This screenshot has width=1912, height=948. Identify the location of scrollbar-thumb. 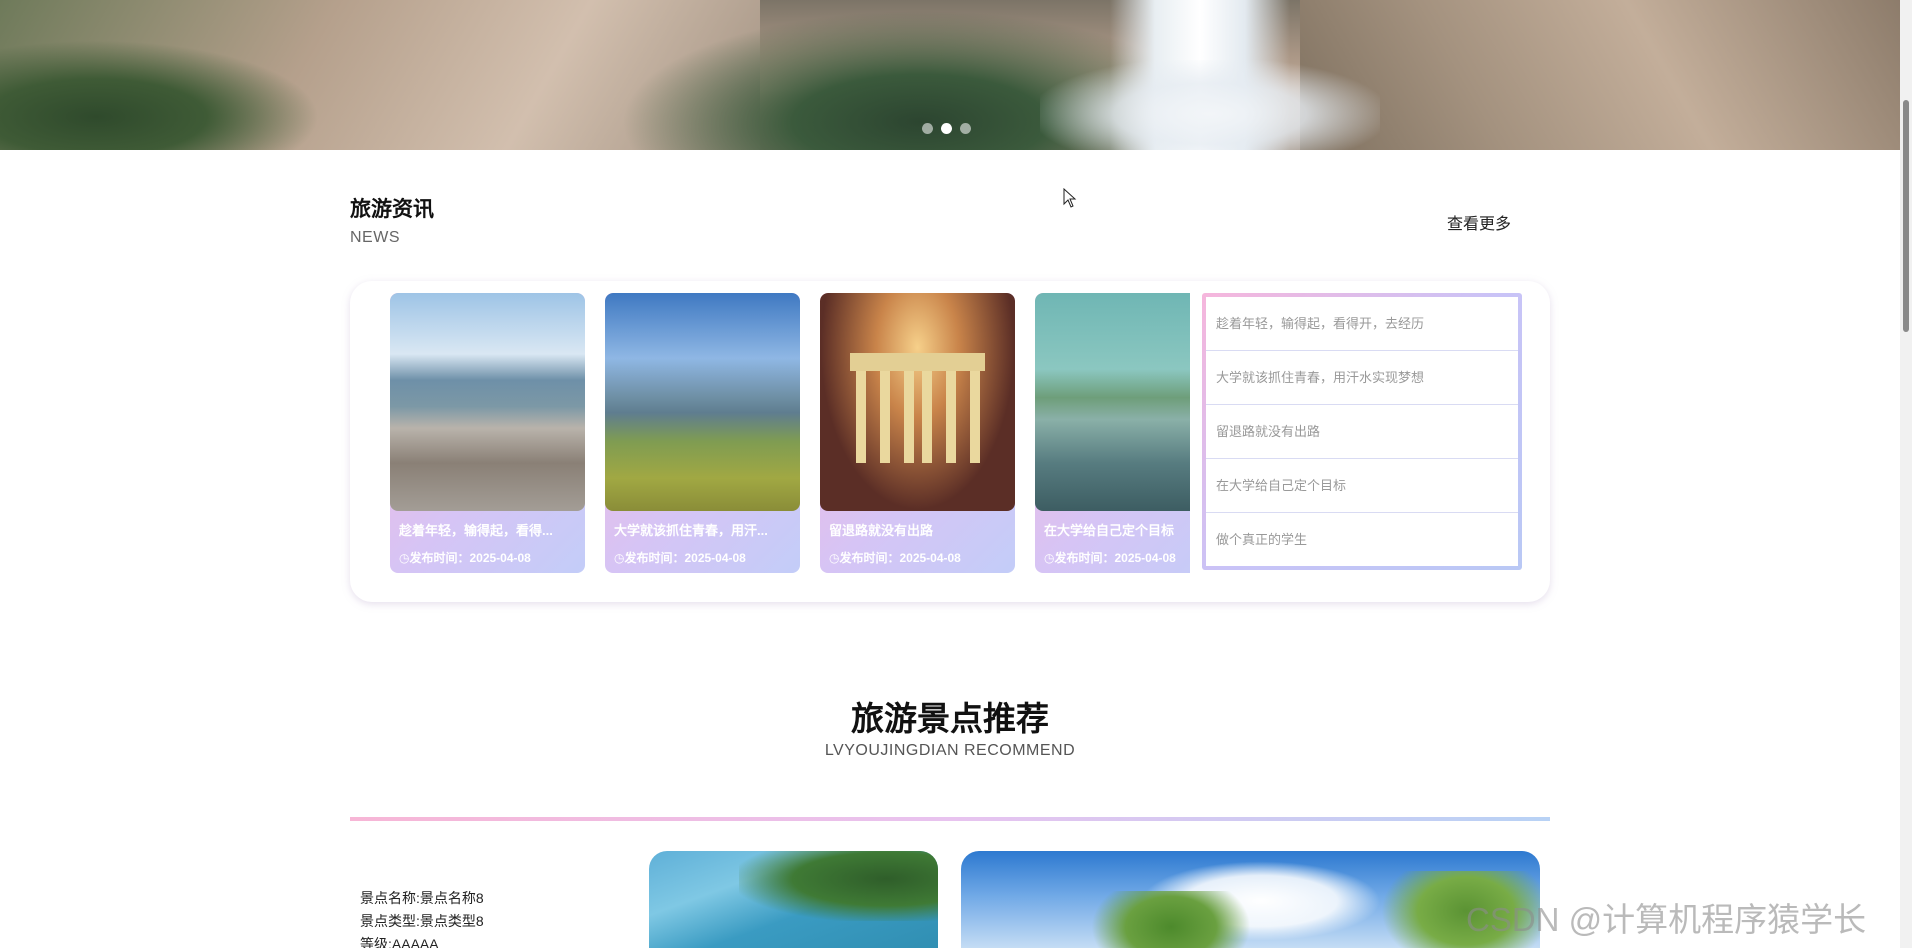
(1906, 216).